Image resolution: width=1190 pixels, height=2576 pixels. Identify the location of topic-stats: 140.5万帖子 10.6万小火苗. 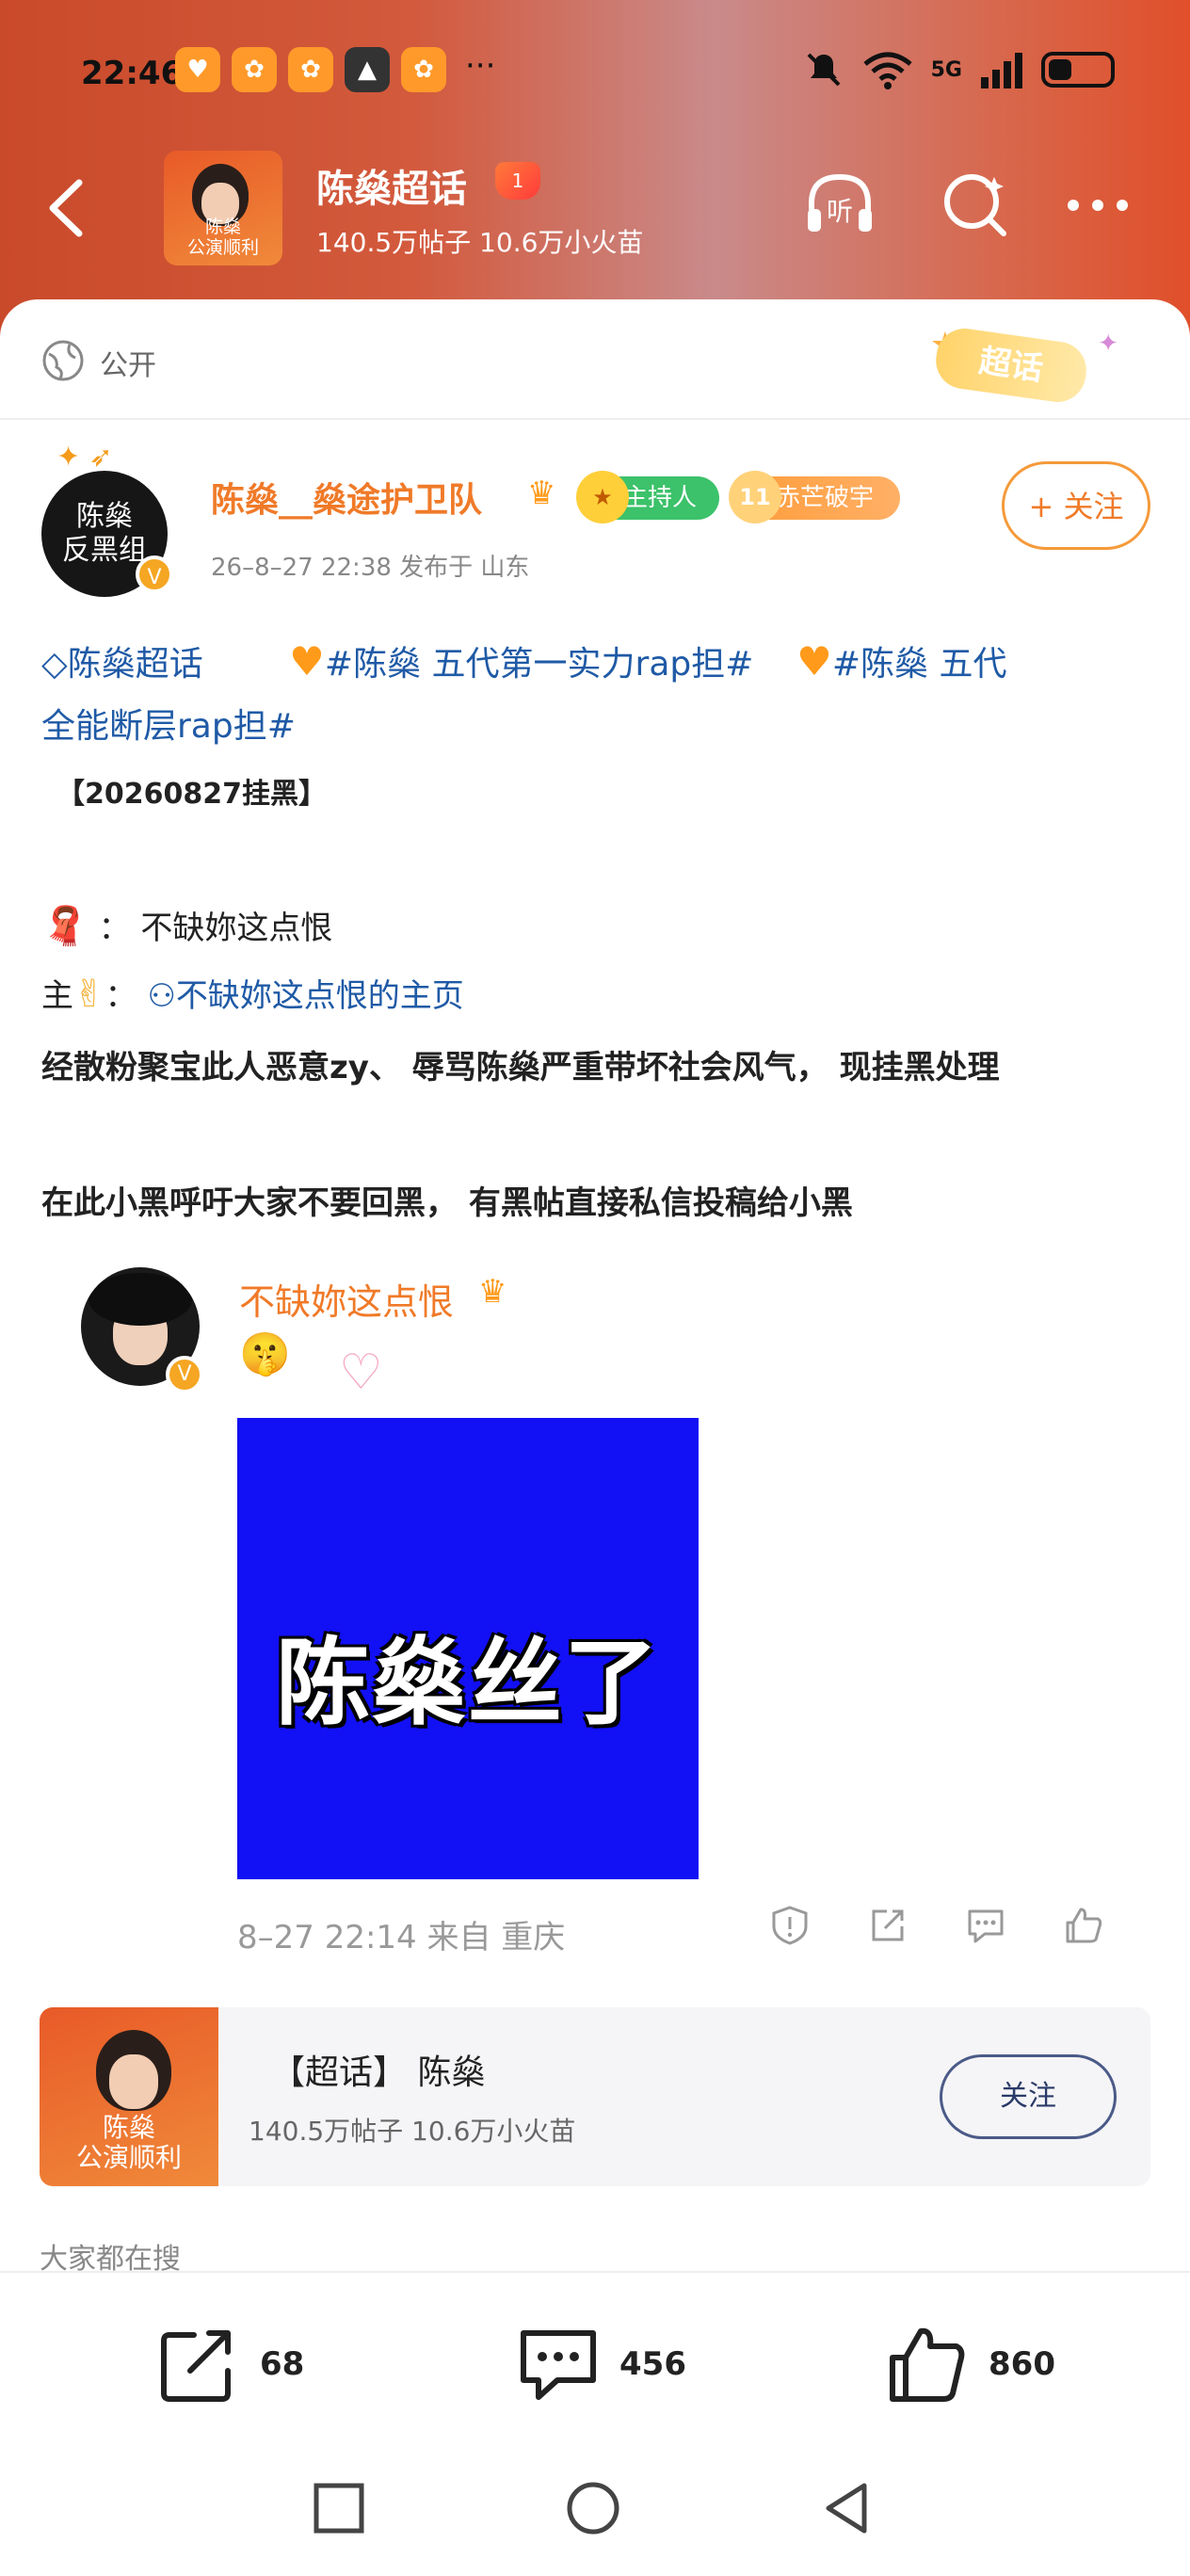
(480, 242).